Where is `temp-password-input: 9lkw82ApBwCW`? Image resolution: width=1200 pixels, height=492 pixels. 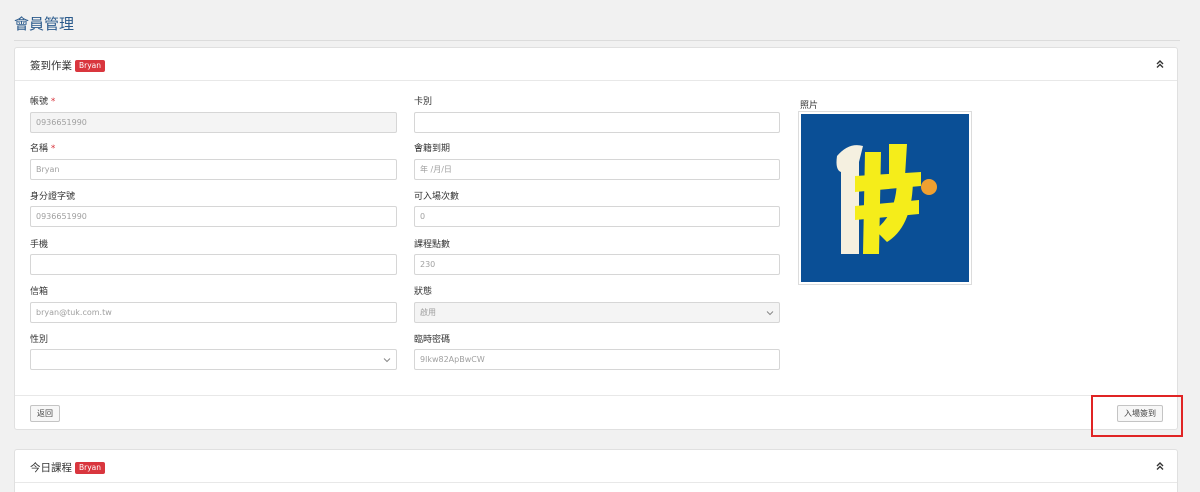 temp-password-input: 9lkw82ApBwCW is located at coordinates (597, 359).